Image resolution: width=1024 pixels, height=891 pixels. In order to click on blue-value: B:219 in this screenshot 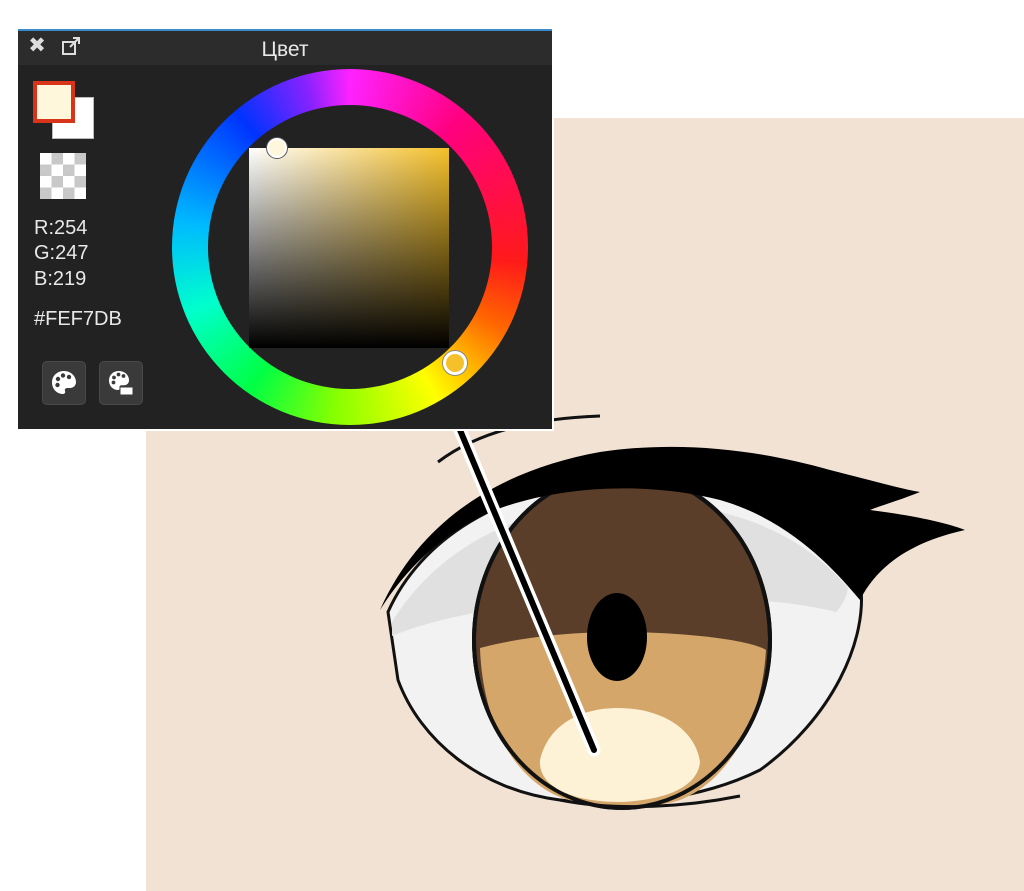, I will do `click(60, 279)`.